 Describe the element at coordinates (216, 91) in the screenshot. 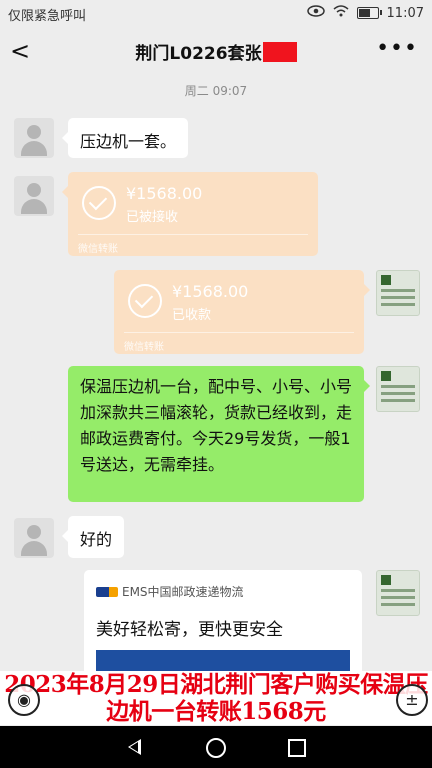

I see `message-timestamp: 周二 09:07` at that location.